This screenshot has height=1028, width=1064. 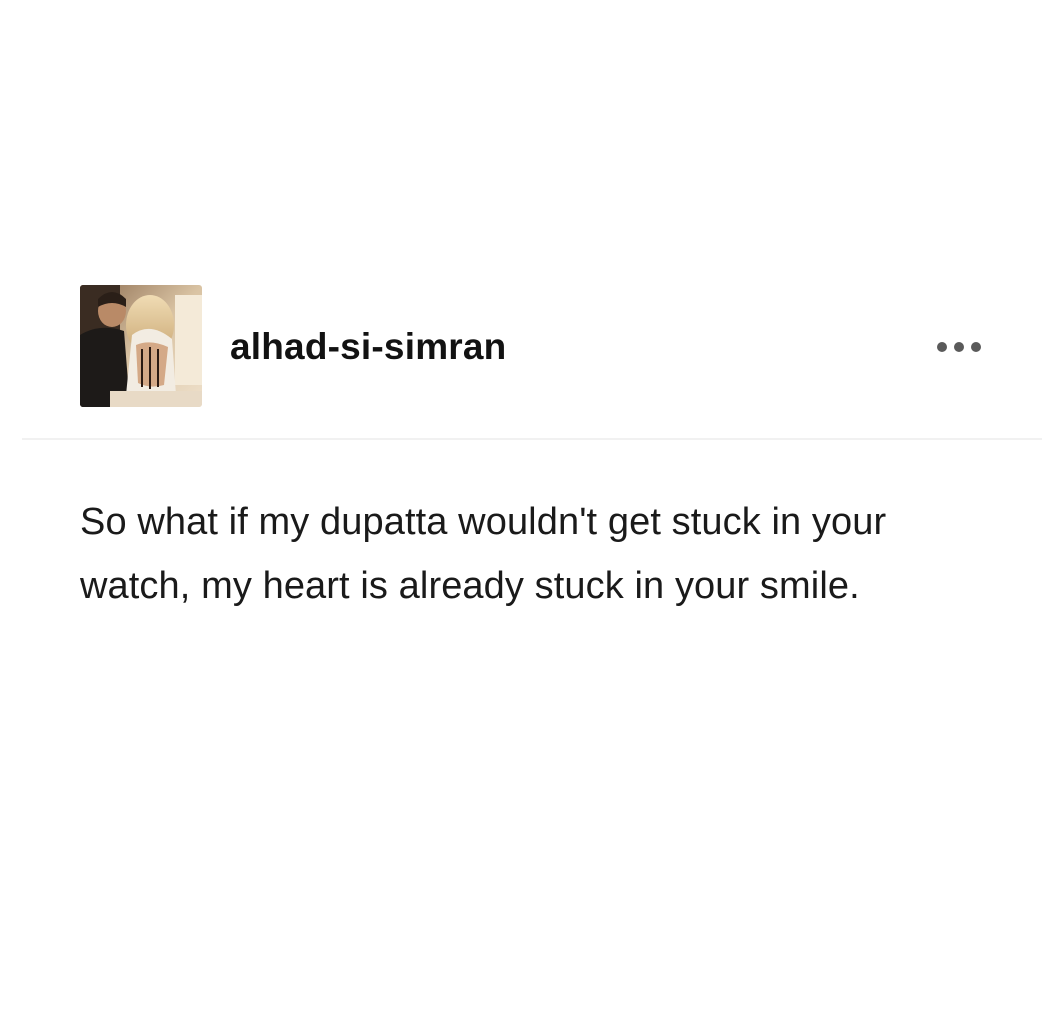 What do you see at coordinates (532, 439) in the screenshot?
I see `header-divider` at bounding box center [532, 439].